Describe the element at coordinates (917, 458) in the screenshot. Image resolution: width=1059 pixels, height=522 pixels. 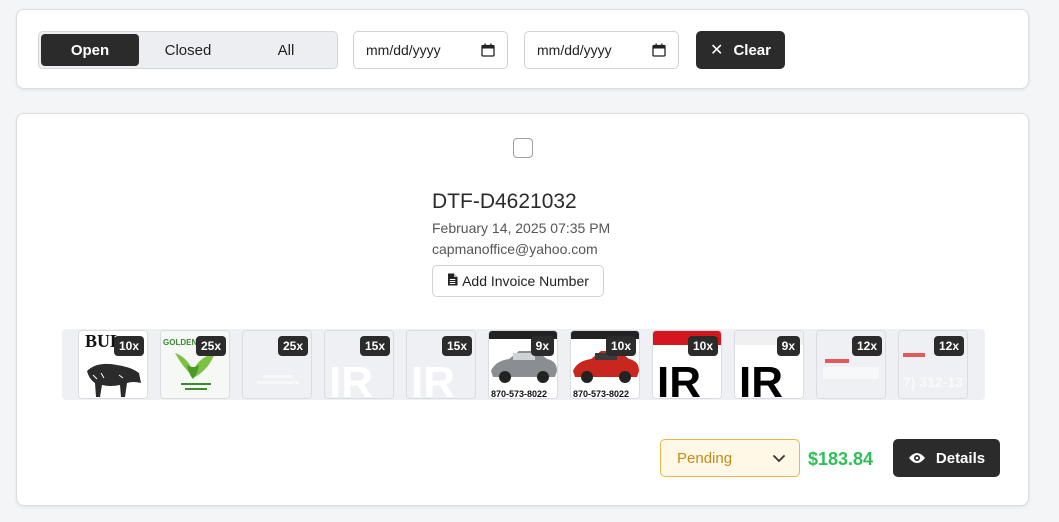
I see `eye-icon` at that location.